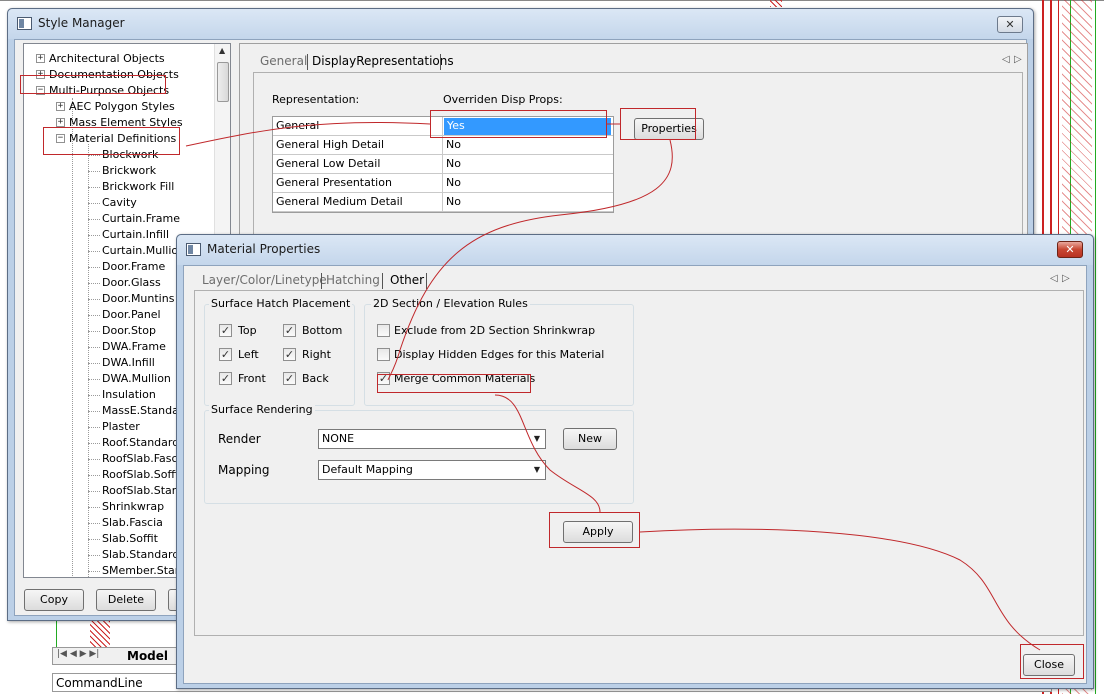 The width and height of the screenshot is (1104, 694). What do you see at coordinates (264, 249) in the screenshot?
I see `material-properties-title: Material Properties` at bounding box center [264, 249].